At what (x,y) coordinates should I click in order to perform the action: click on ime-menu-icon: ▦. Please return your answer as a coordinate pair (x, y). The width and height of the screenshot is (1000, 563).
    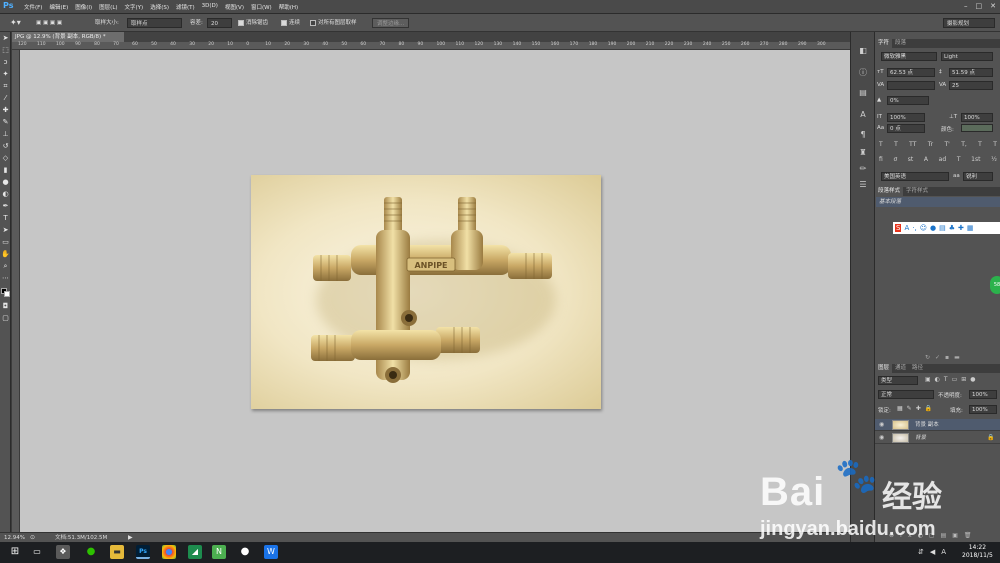
    Looking at the image, I should click on (970, 228).